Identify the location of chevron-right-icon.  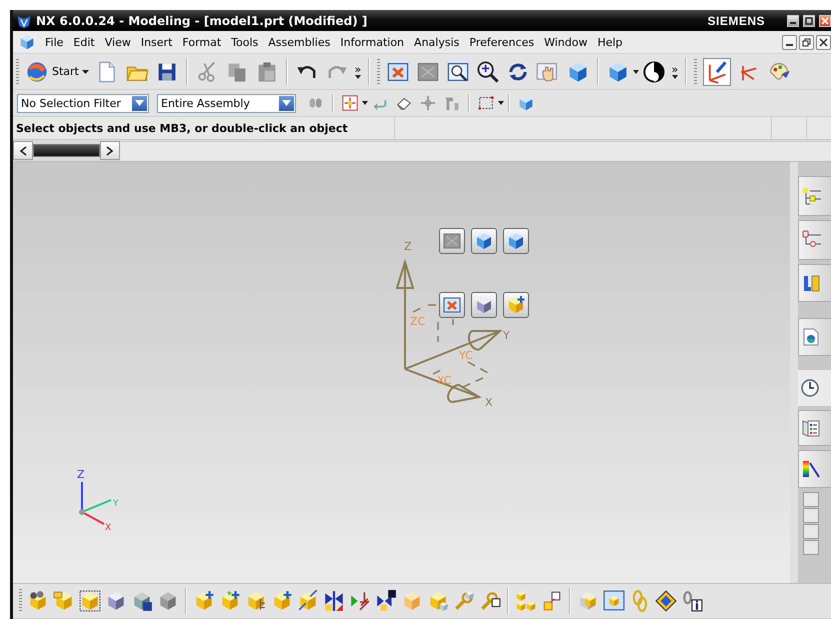
(110, 151).